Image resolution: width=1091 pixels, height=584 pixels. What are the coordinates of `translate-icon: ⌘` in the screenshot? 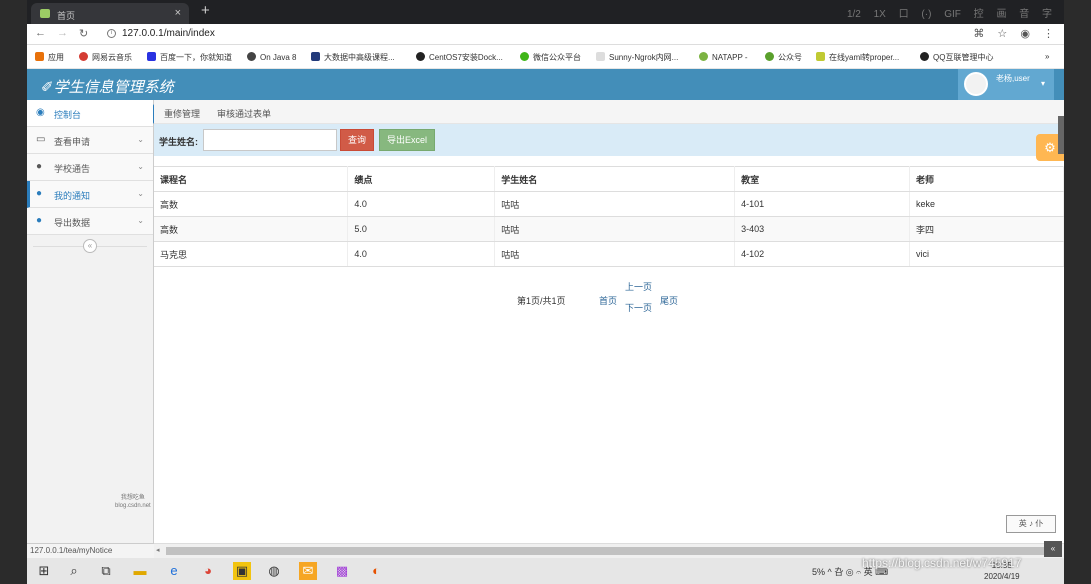 It's located at (978, 34).